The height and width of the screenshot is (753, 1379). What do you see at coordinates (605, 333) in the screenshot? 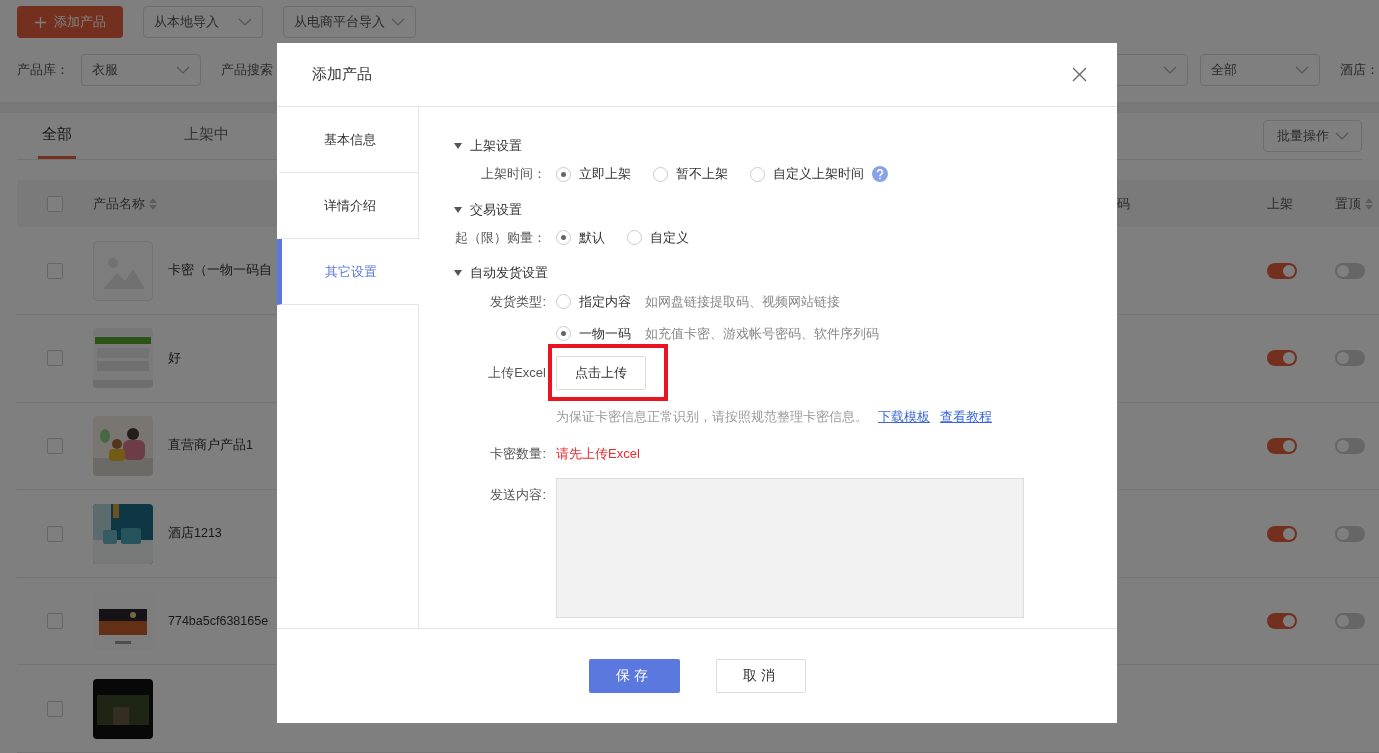
I see `radio-label: 一物一码` at bounding box center [605, 333].